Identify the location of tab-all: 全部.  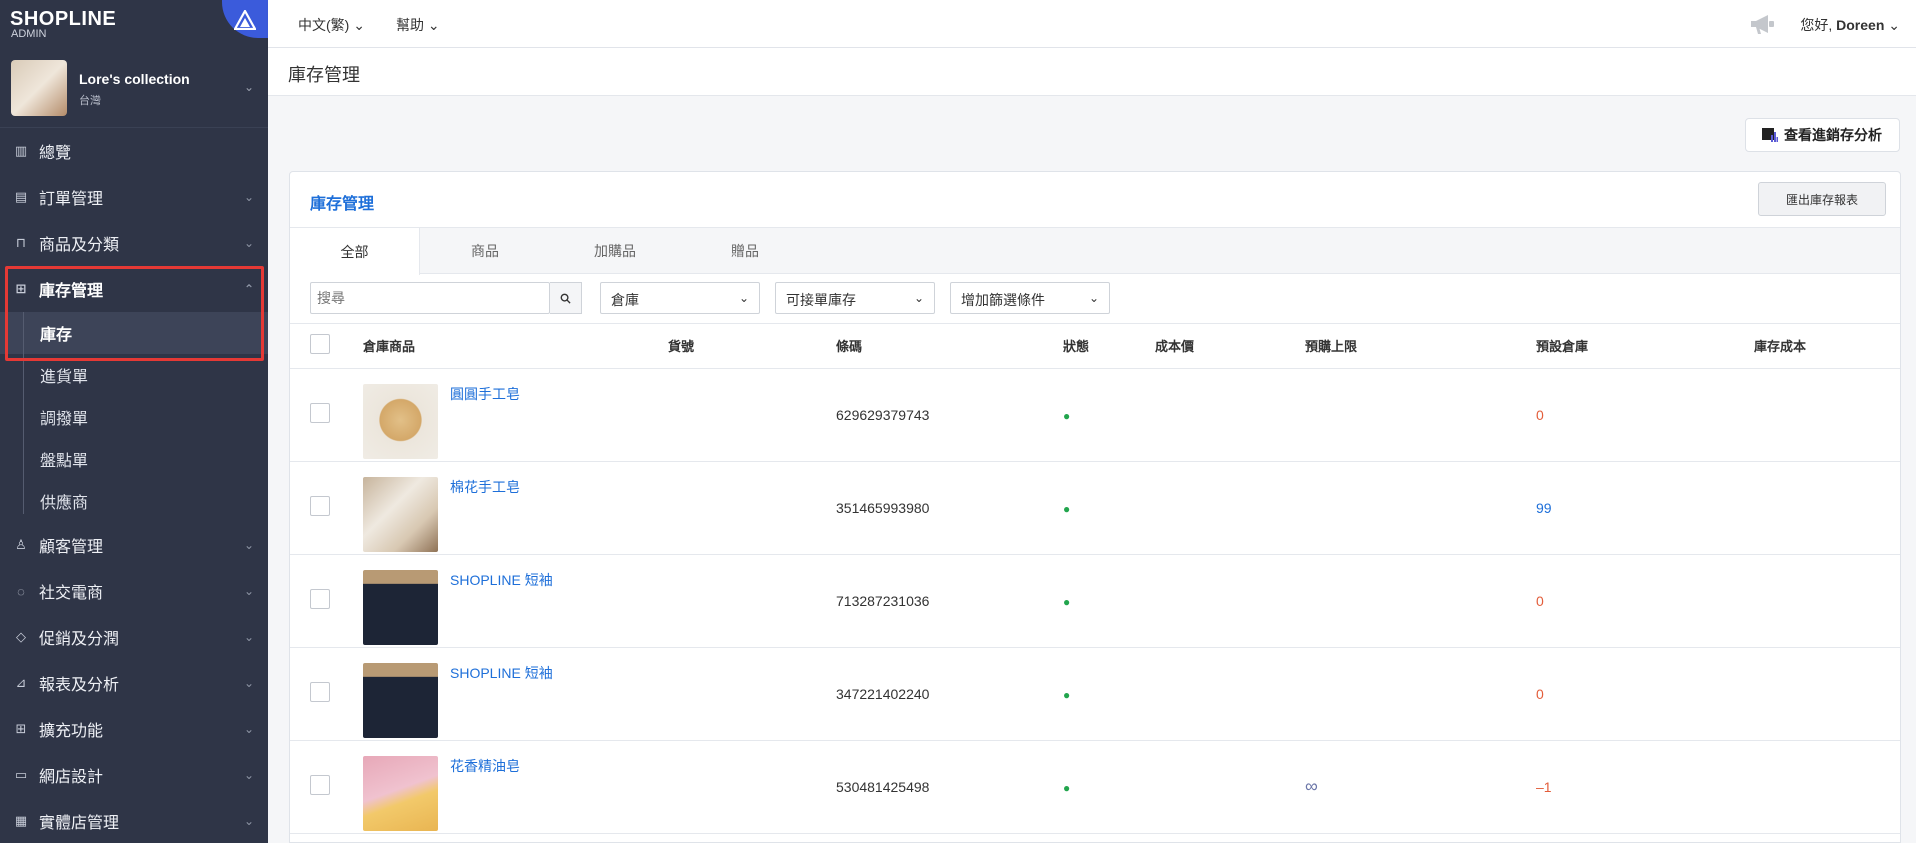
(355, 251).